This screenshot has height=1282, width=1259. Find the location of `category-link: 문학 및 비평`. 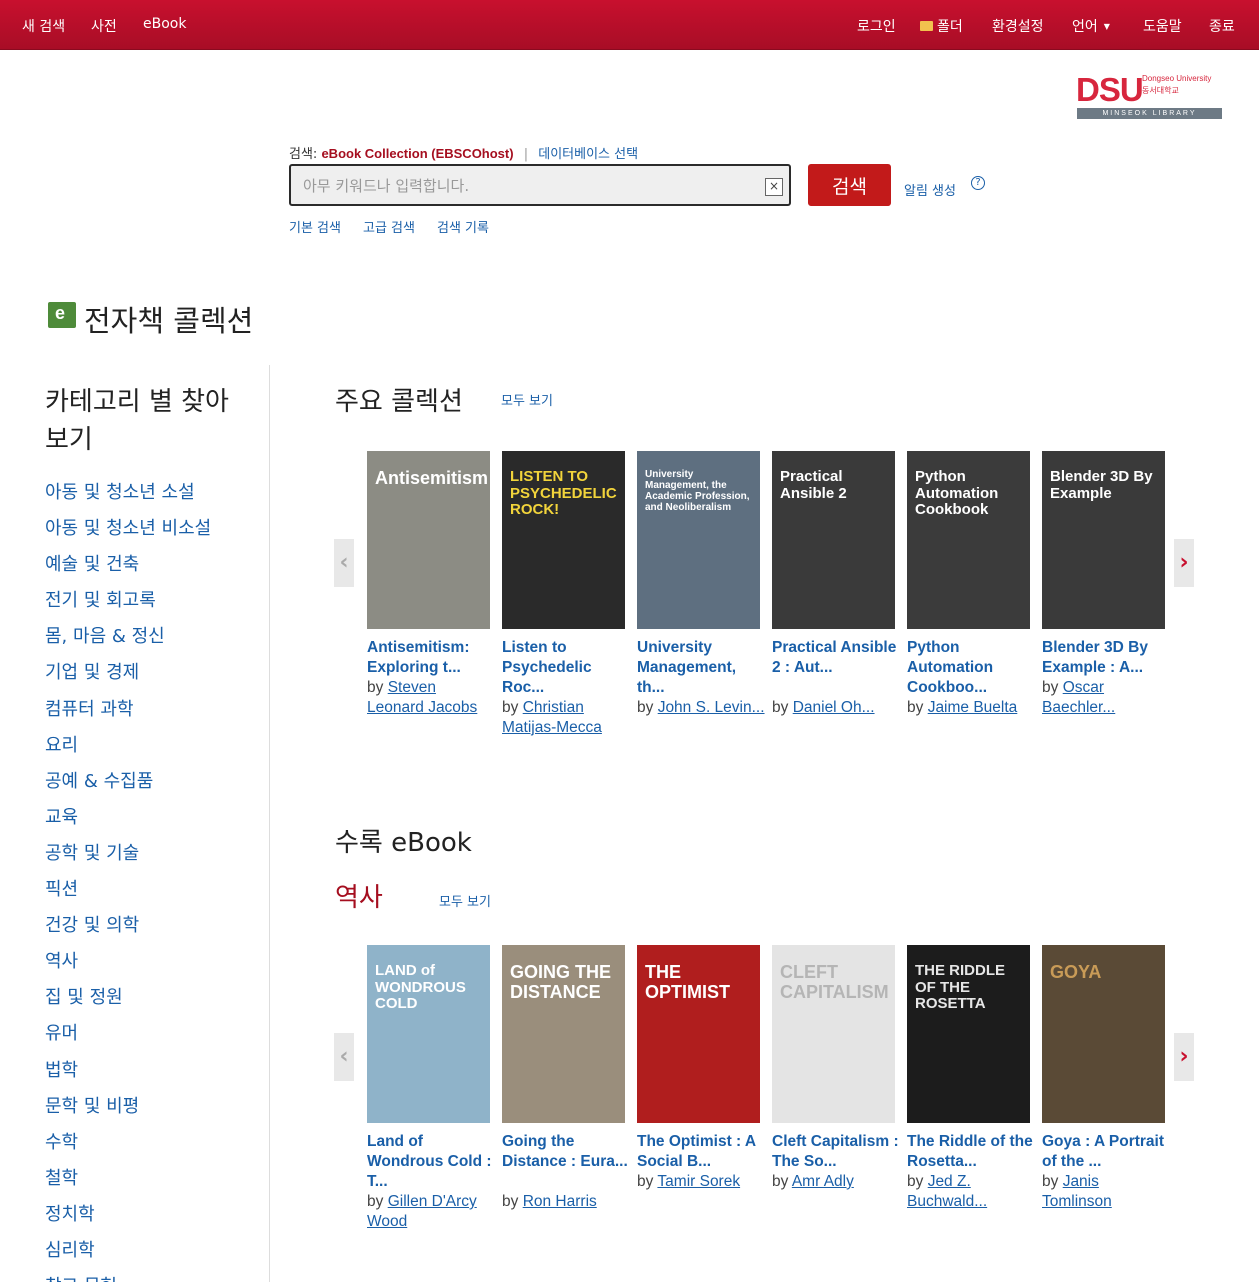

category-link: 문학 및 비평 is located at coordinates (92, 1106).